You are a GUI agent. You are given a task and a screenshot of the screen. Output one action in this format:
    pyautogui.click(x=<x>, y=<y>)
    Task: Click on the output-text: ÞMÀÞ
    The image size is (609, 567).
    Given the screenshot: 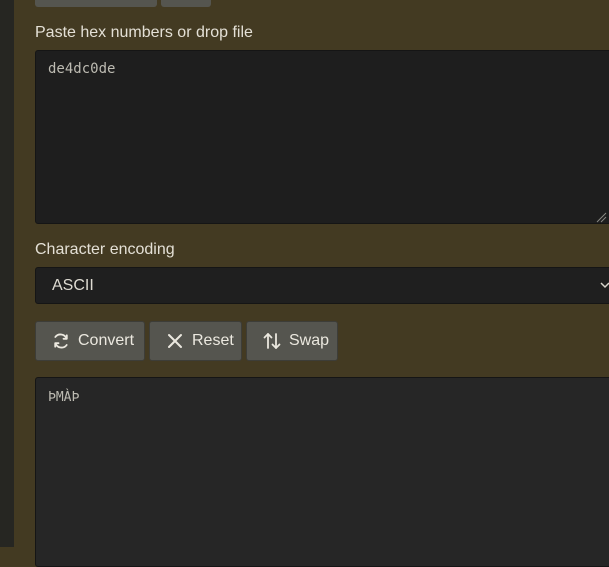 What is the action you would take?
    pyautogui.click(x=64, y=397)
    